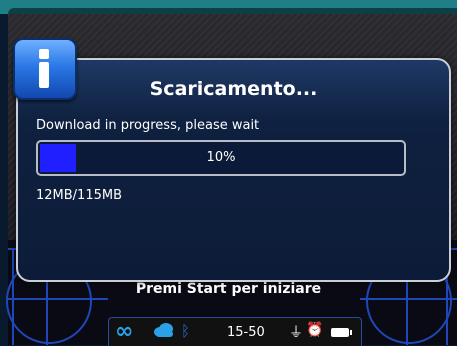  Describe the element at coordinates (341, 332) in the screenshot. I see `battery-icon` at that location.